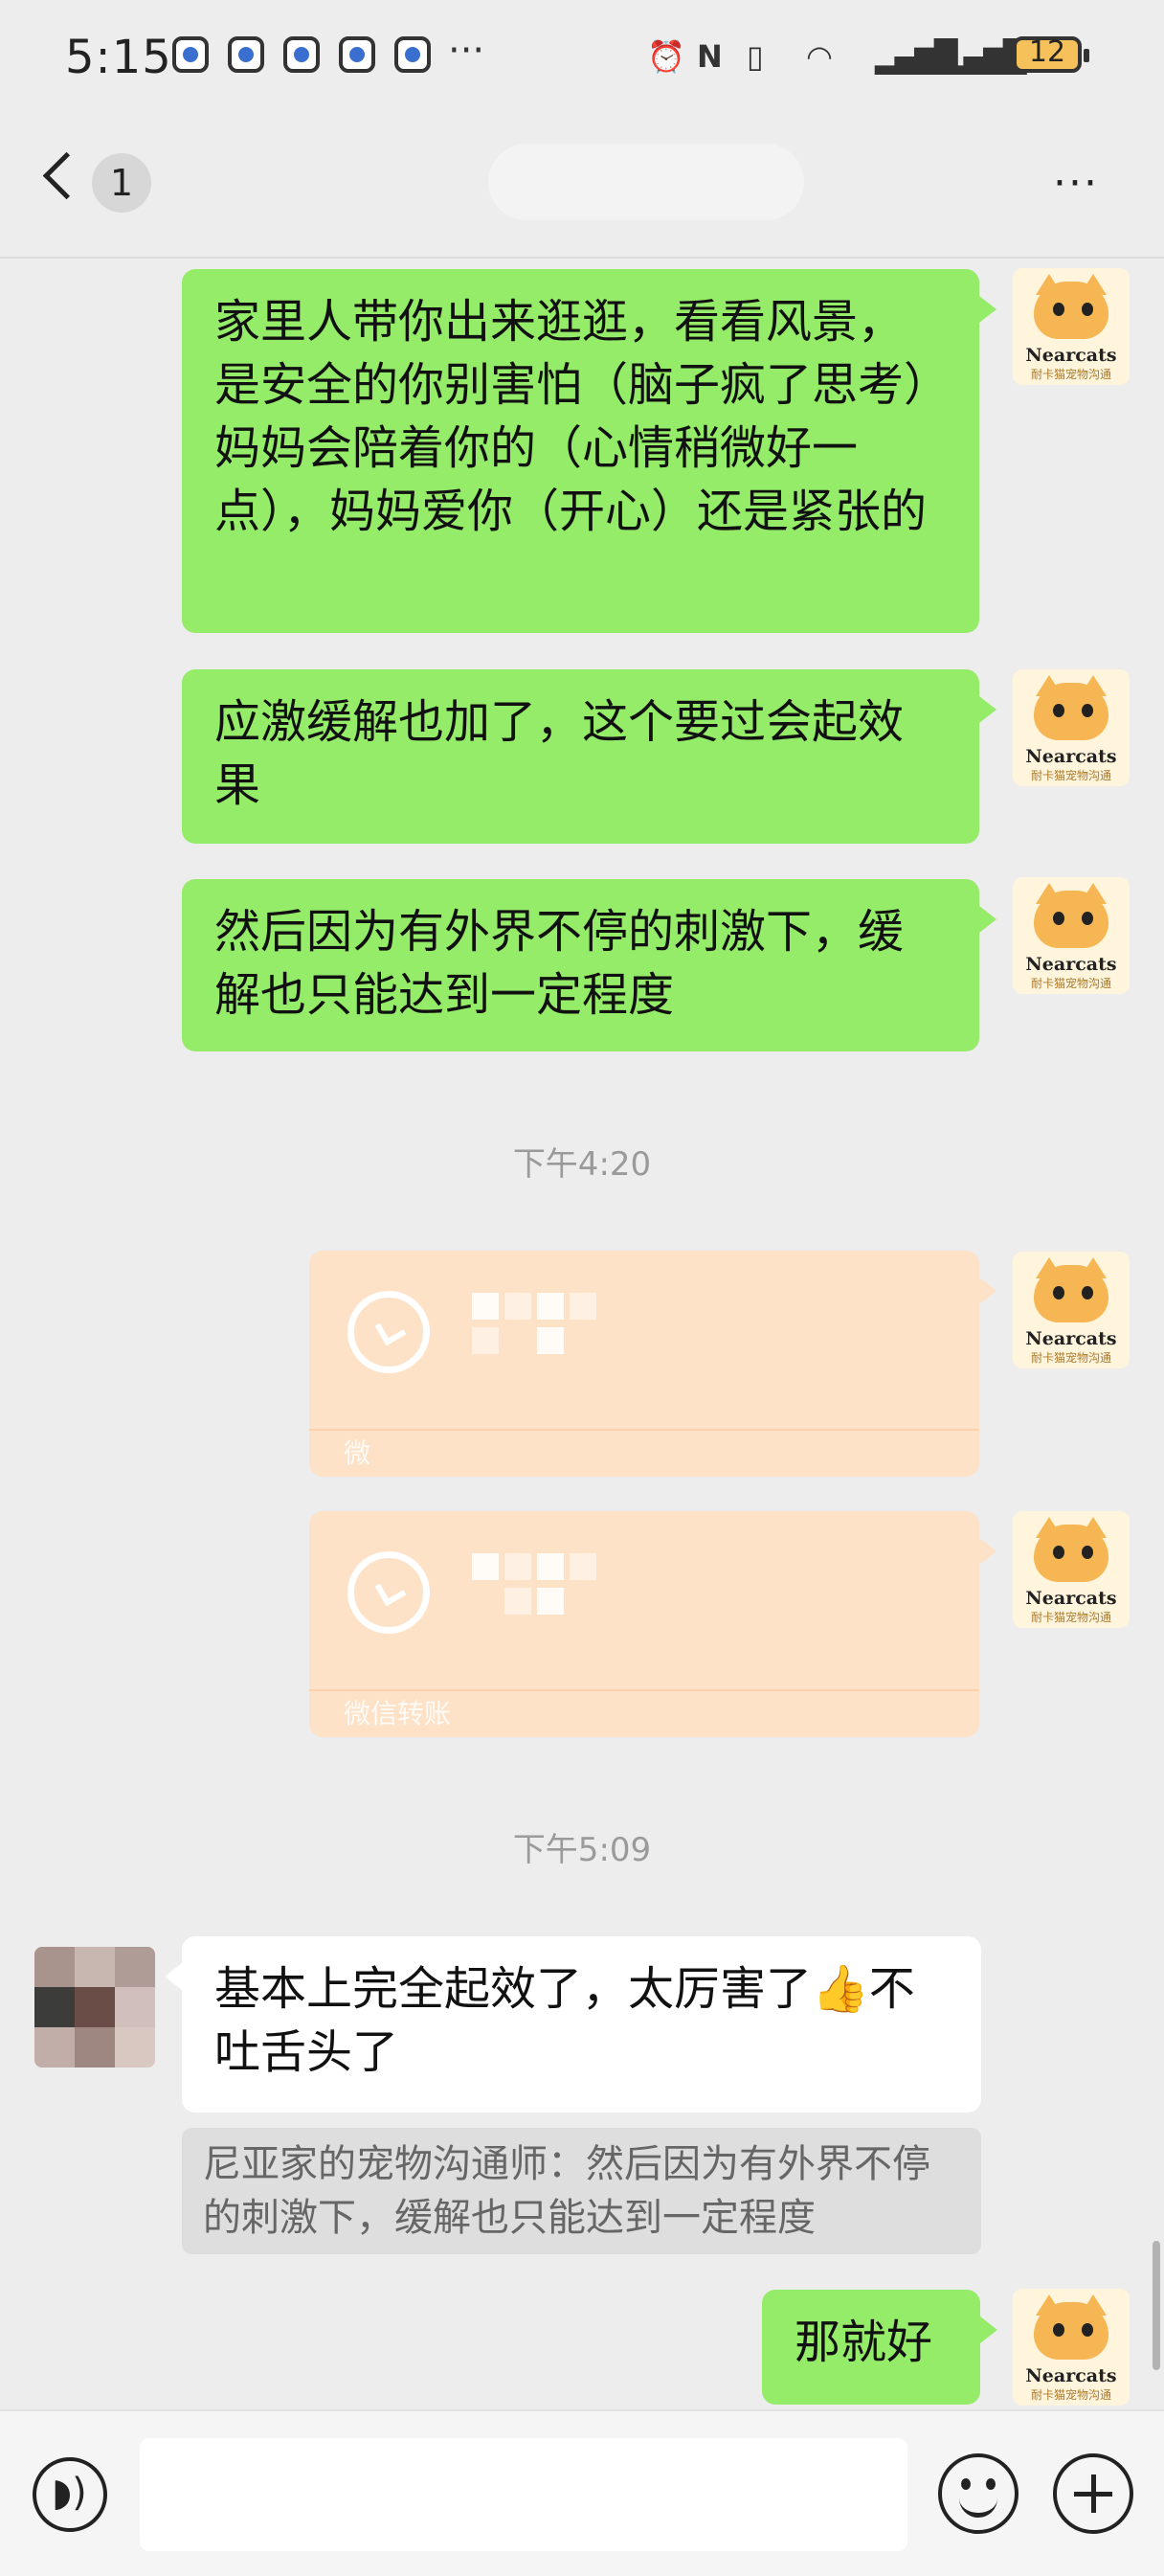 Image resolution: width=1164 pixels, height=2576 pixels. What do you see at coordinates (582, 2191) in the screenshot?
I see `quoted-message: 尼亚家的宠物沟通师：然后因为有外界不停的刺激下，缓解也只能达到一定程度` at bounding box center [582, 2191].